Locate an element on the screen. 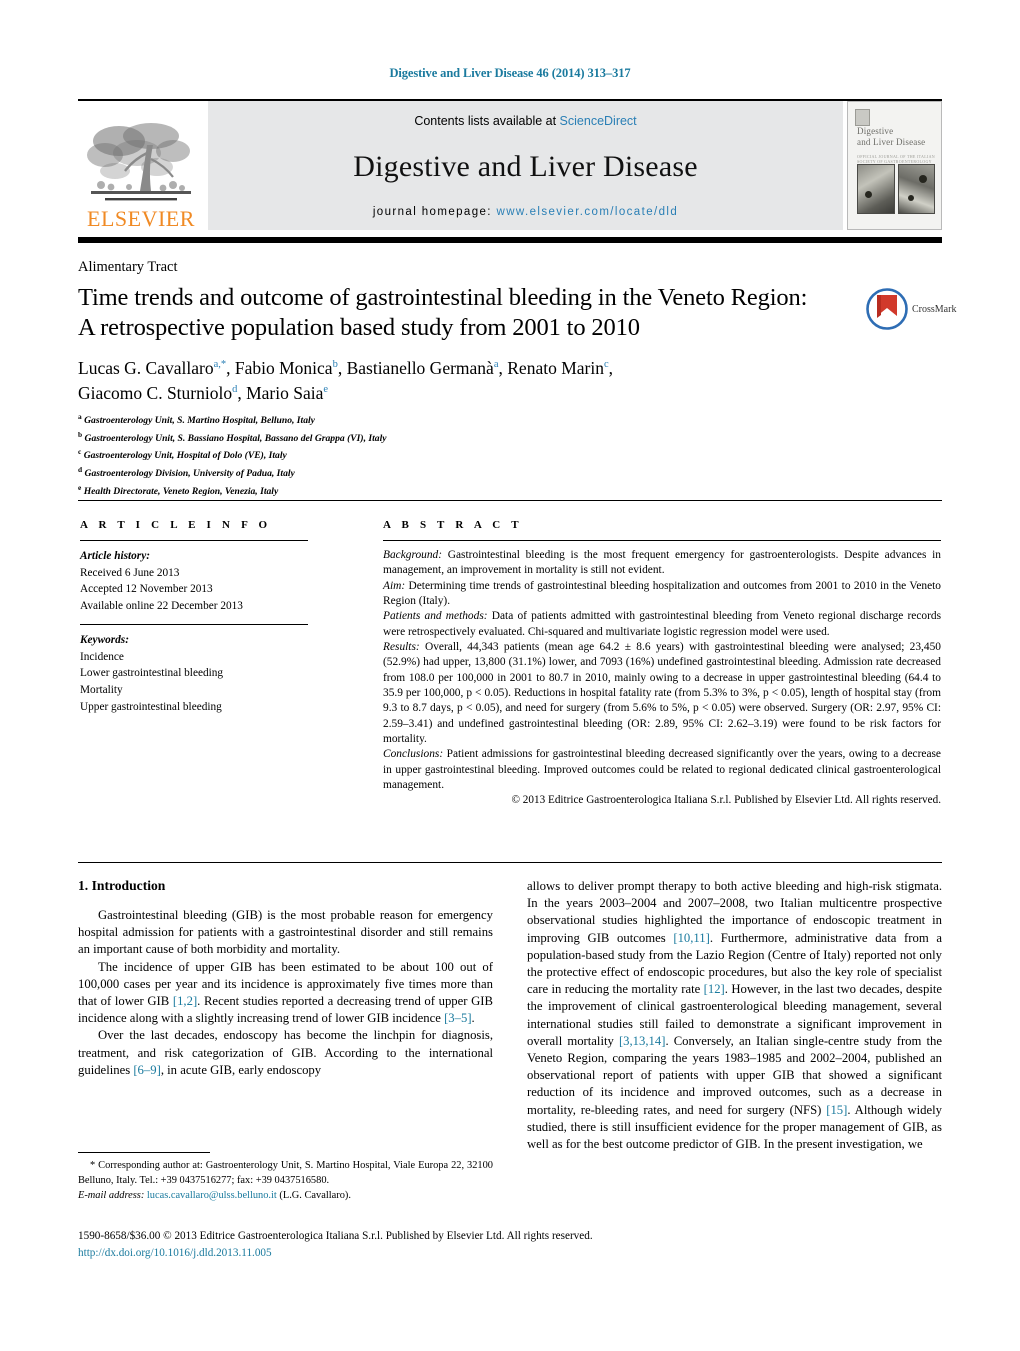  journal-title: Digestive and Liver Disease is located at coordinates (525, 166).